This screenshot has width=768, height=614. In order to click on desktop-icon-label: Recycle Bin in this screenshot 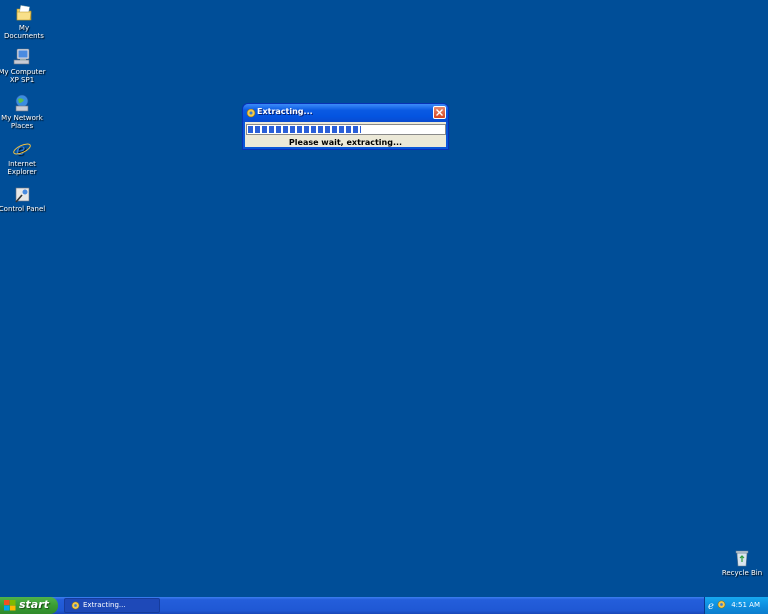, I will do `click(742, 573)`.